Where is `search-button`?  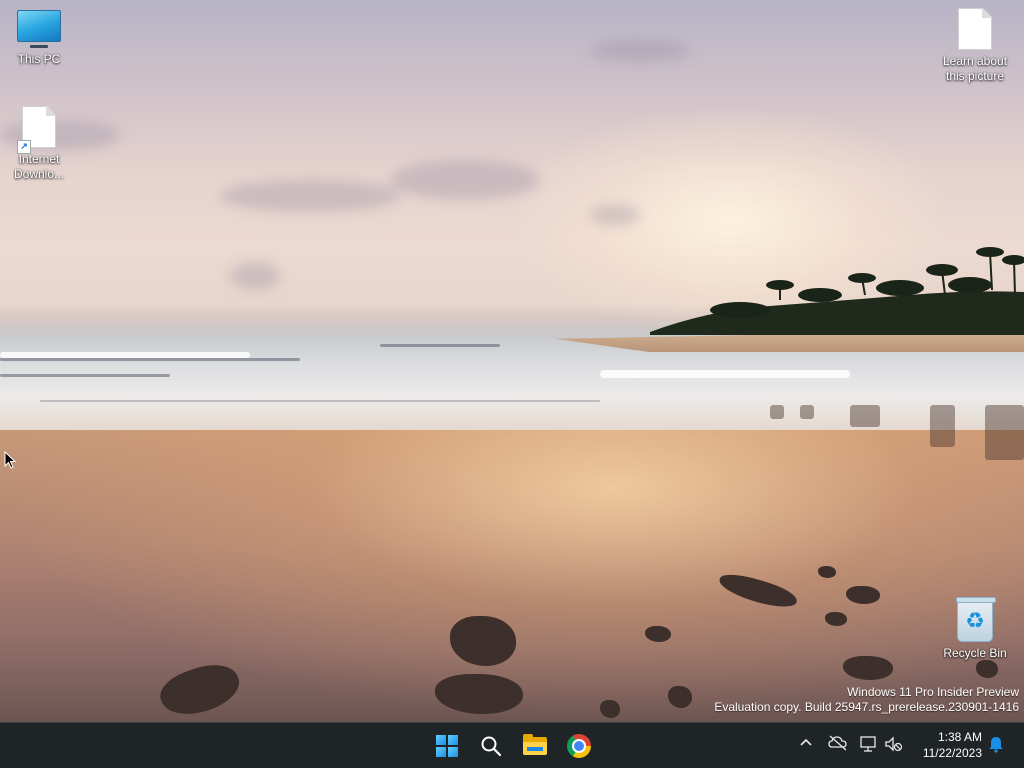
search-button is located at coordinates (491, 746).